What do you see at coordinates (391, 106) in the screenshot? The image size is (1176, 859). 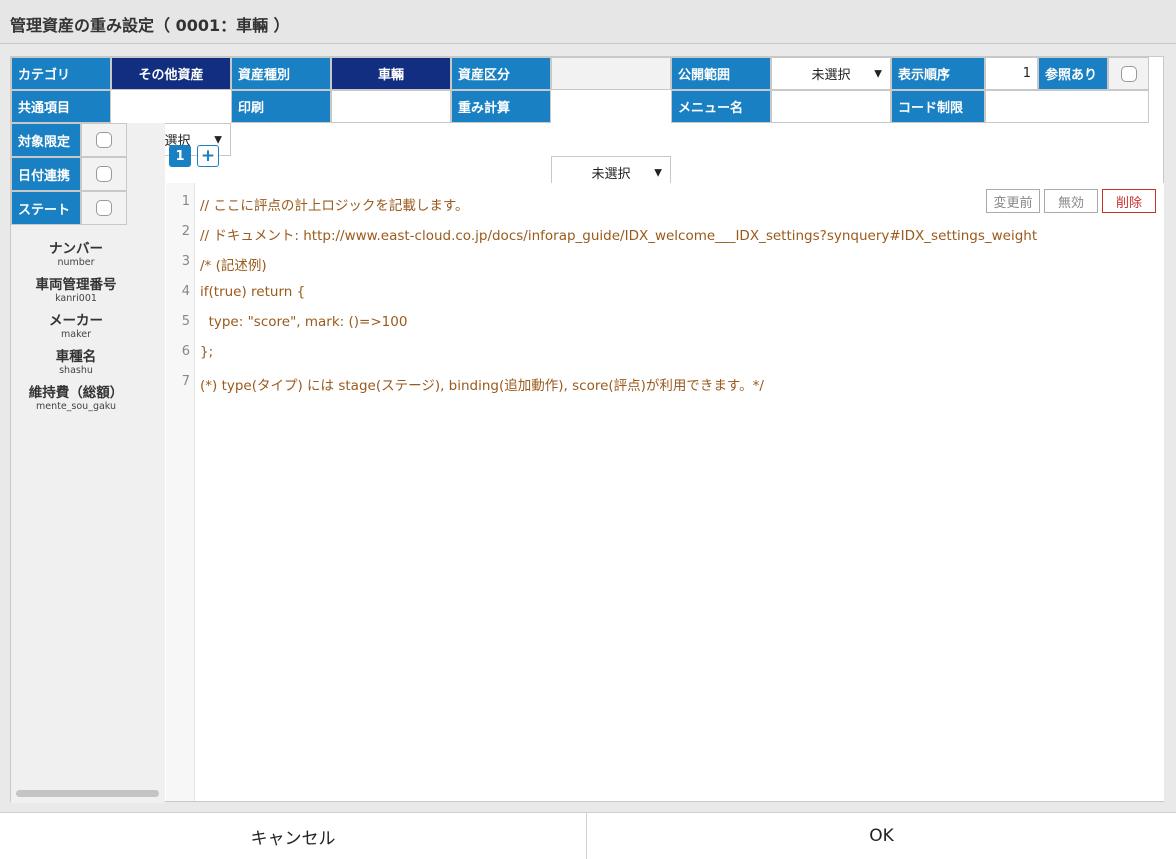 I see `print-input` at bounding box center [391, 106].